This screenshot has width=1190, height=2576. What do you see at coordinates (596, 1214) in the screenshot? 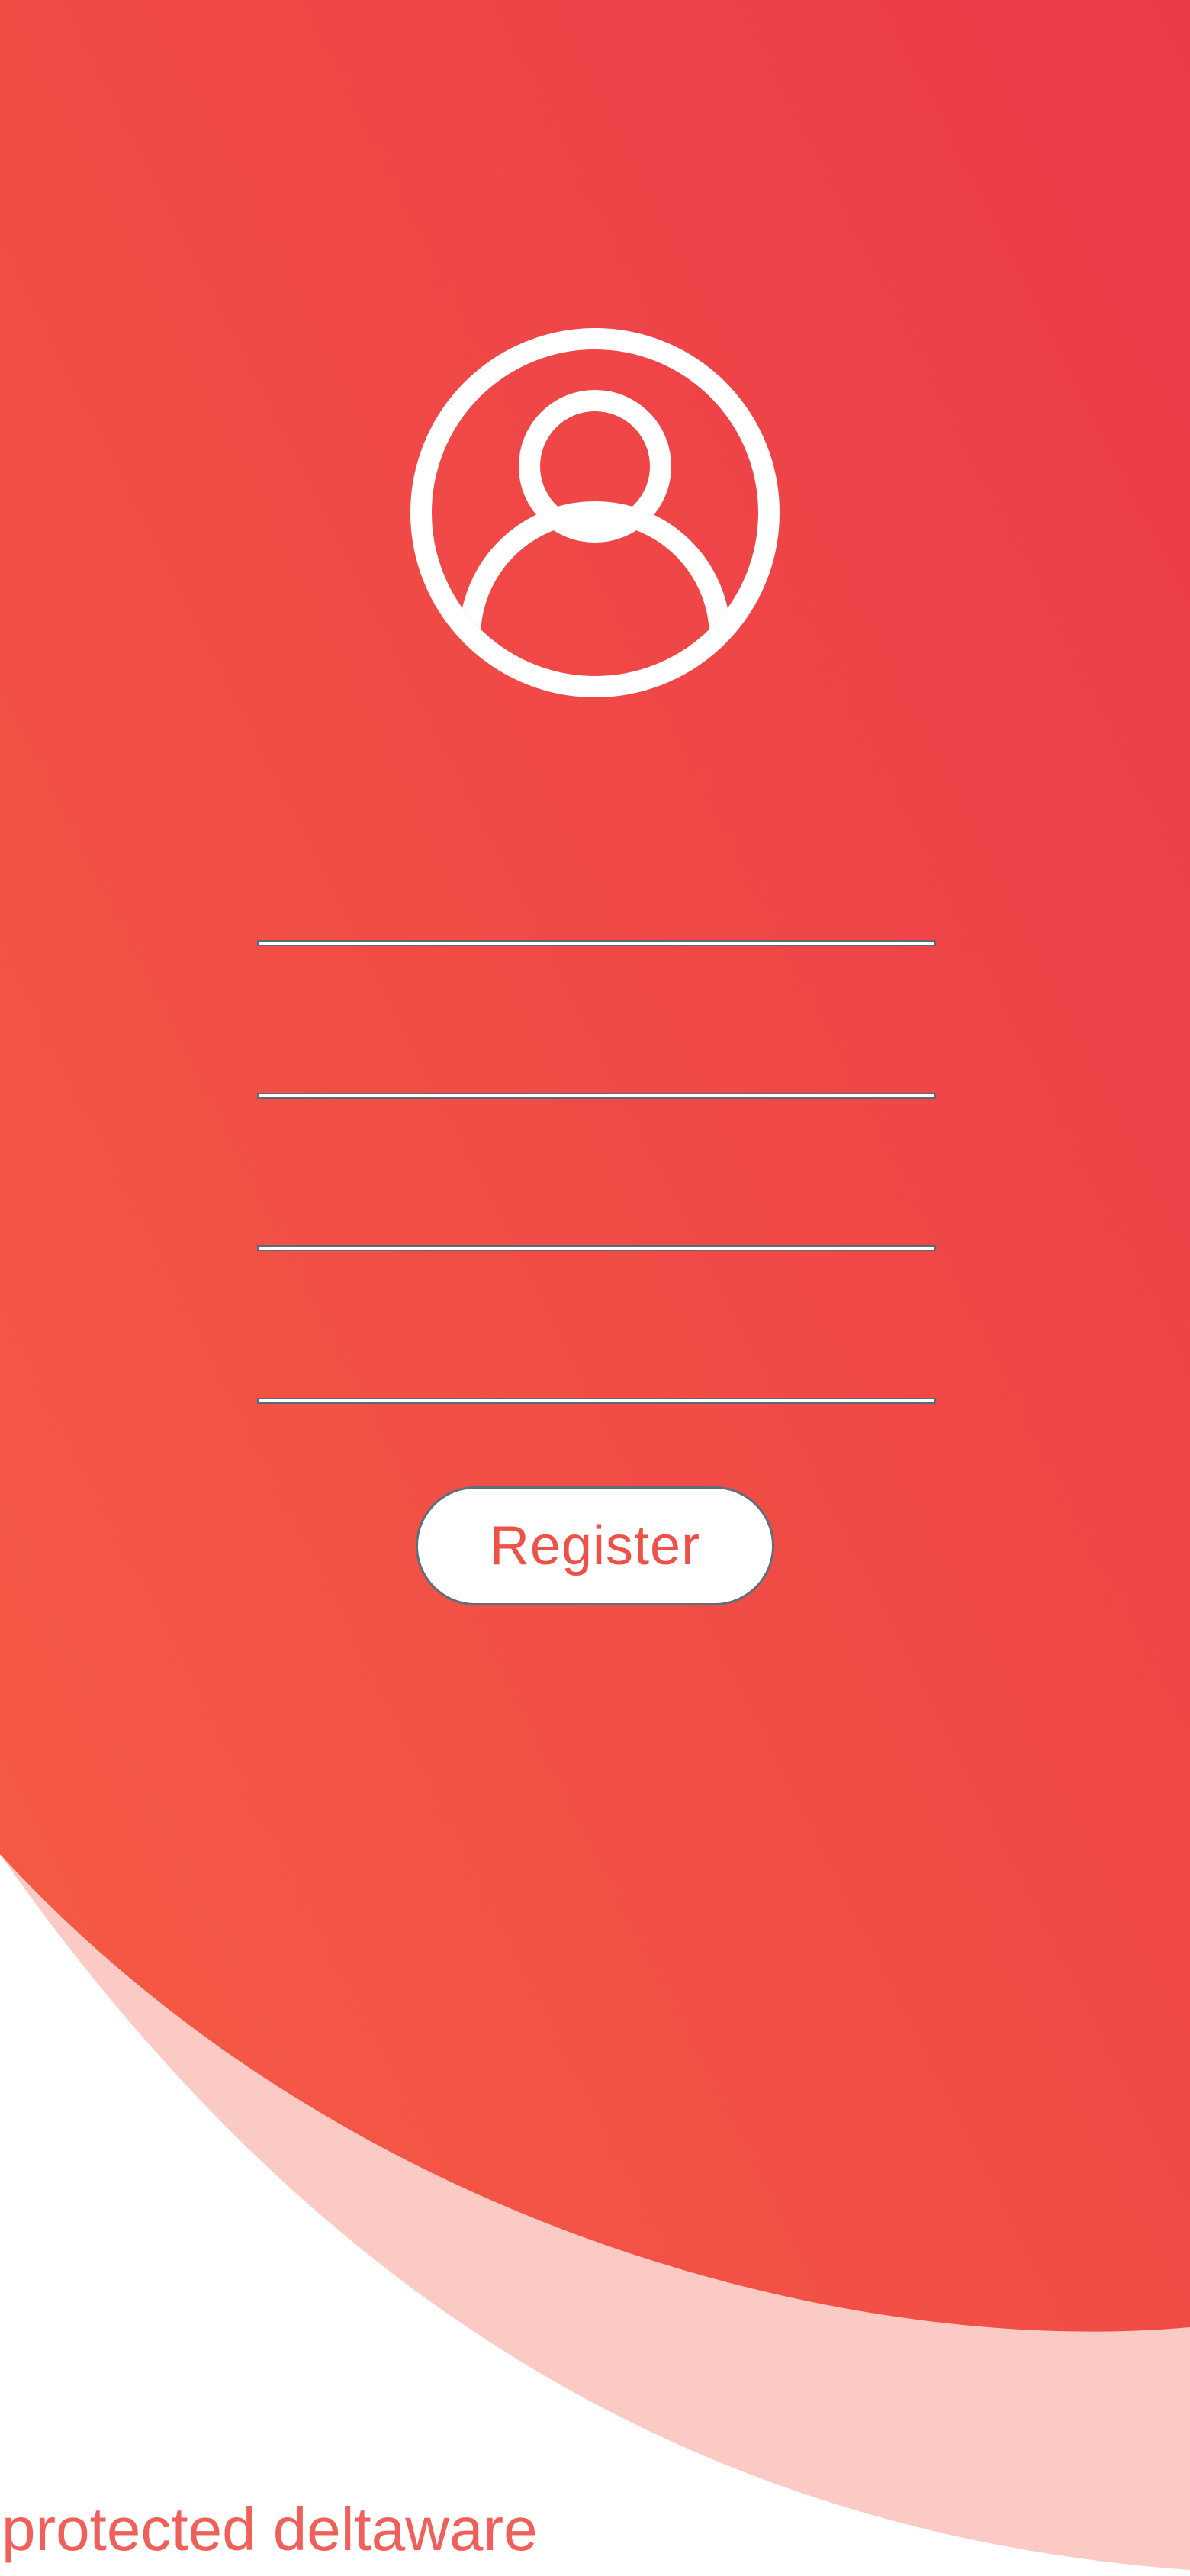
I see `password-field` at bounding box center [596, 1214].